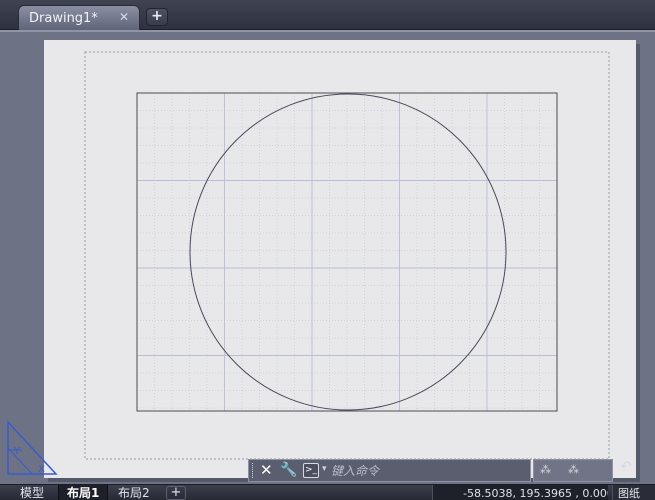 The image size is (655, 500). Describe the element at coordinates (266, 470) in the screenshot. I see `close-icon: ✕` at that location.